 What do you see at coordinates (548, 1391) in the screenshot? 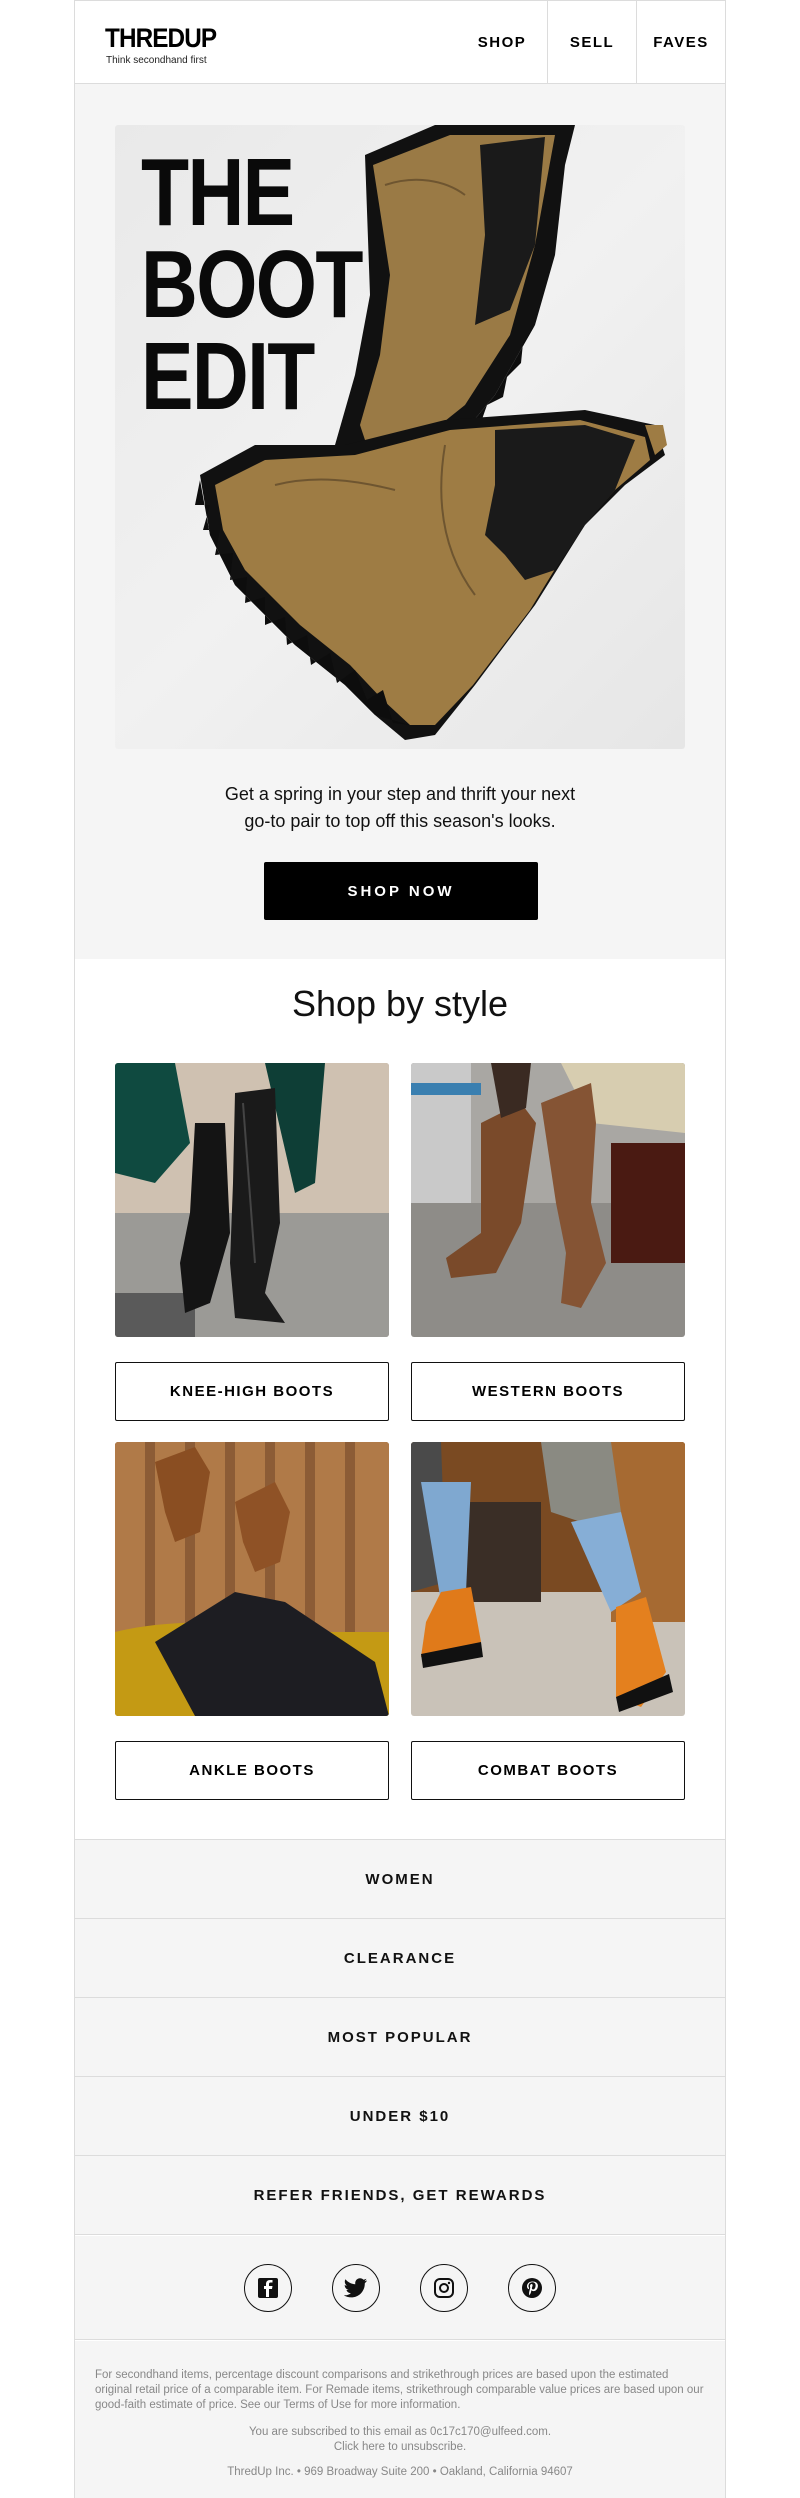
I see `western-boots-button: WESTERN BOOTS` at bounding box center [548, 1391].